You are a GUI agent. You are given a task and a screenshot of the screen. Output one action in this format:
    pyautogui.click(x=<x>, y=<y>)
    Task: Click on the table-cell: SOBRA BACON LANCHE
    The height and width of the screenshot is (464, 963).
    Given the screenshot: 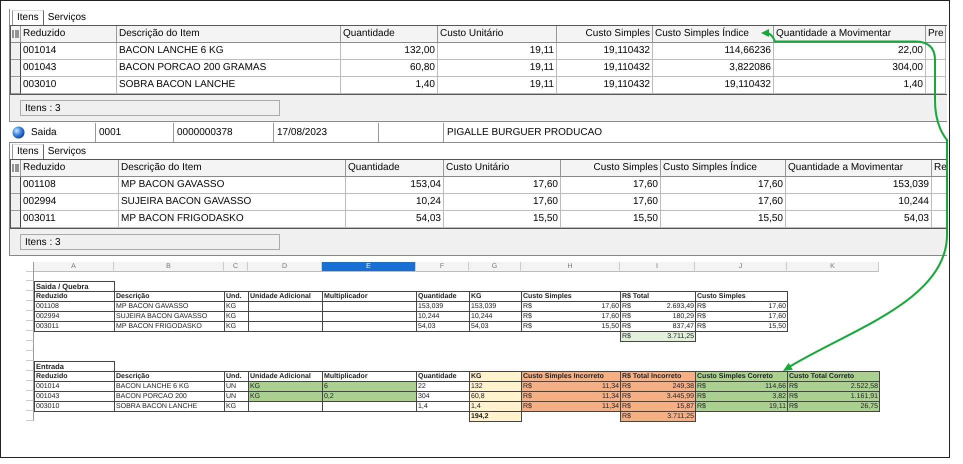 What is the action you would take?
    pyautogui.click(x=229, y=85)
    